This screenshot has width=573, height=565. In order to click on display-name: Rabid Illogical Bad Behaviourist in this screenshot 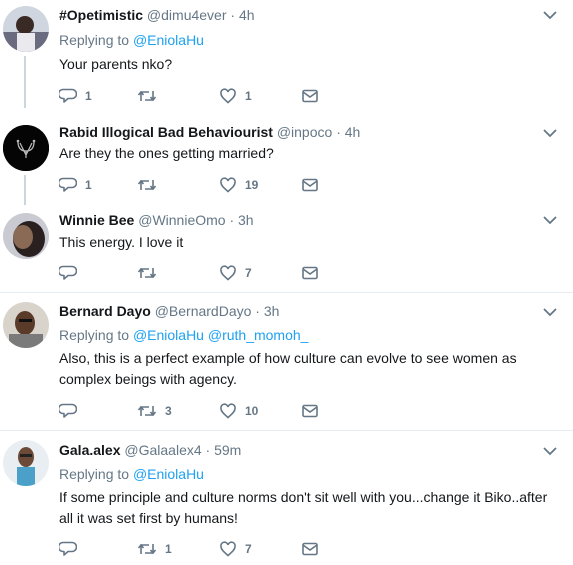, I will do `click(166, 132)`.